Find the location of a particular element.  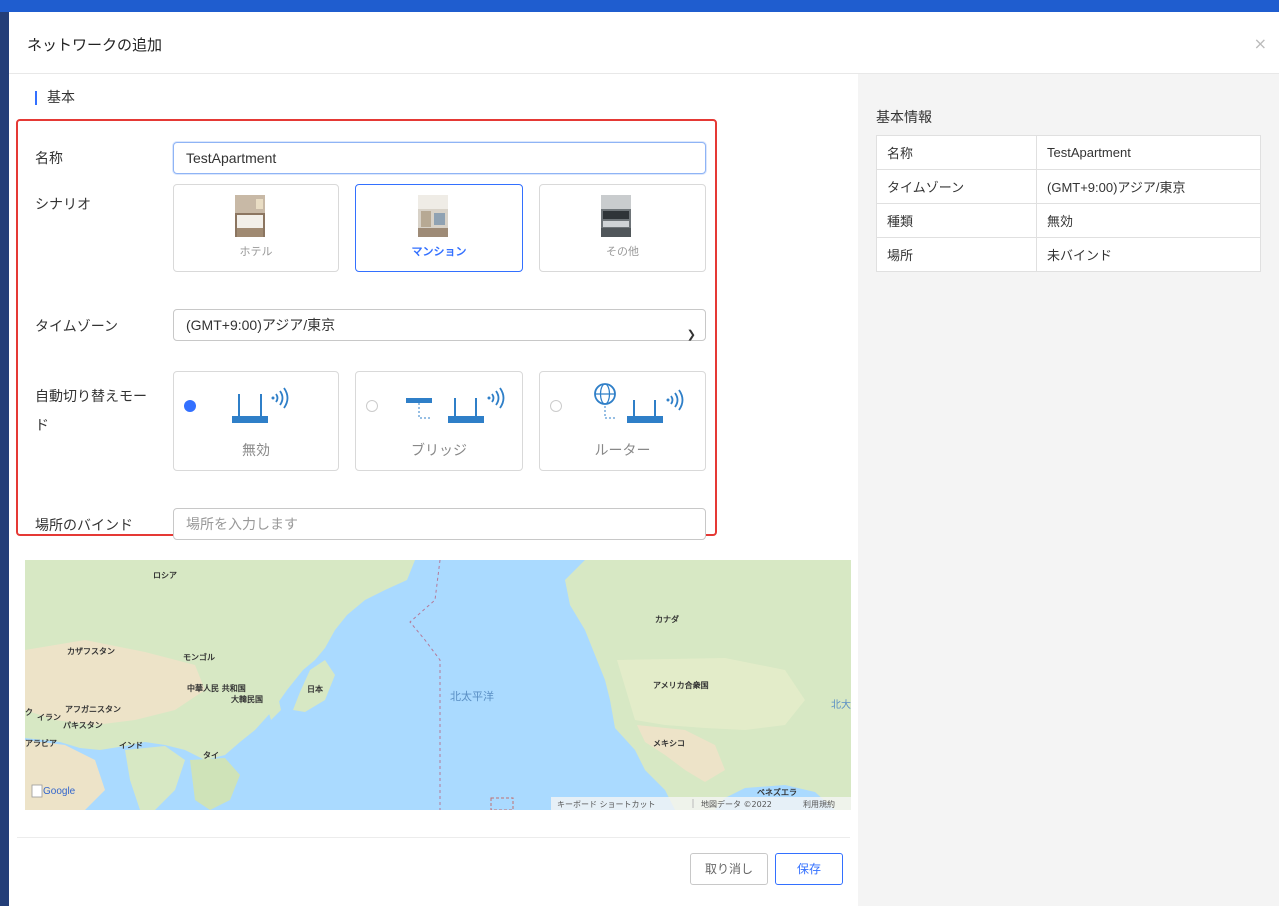

map-label-mexico: メキシコ is located at coordinates (669, 743).